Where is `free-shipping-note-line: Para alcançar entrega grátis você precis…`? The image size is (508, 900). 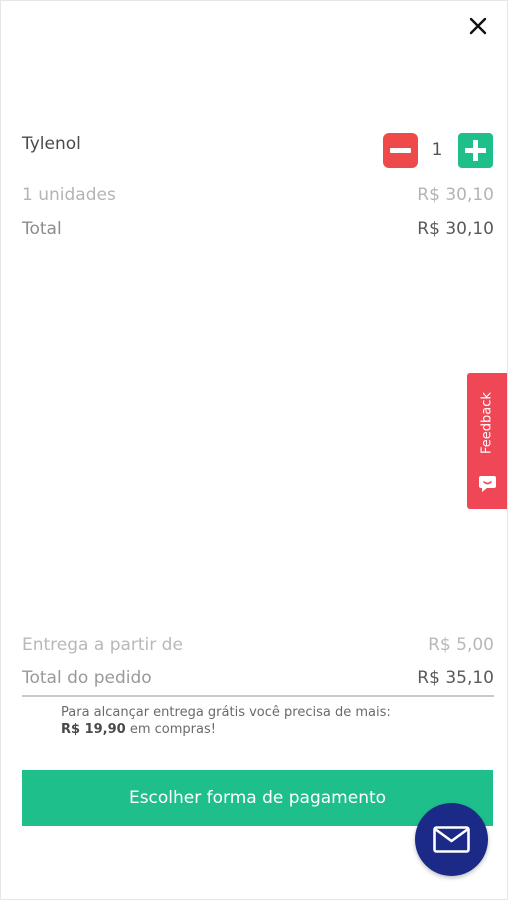 free-shipping-note-line: Para alcançar entrega grátis você precis… is located at coordinates (226, 712).